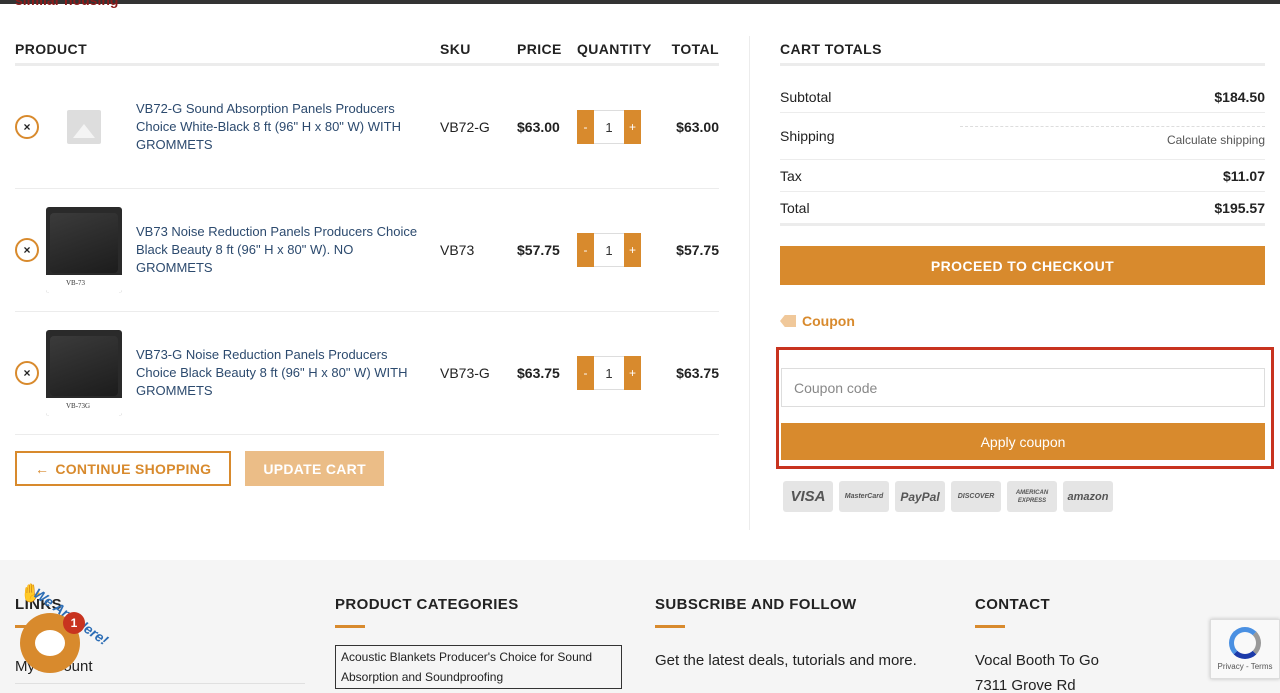  What do you see at coordinates (806, 97) in the screenshot?
I see `subtotal-label: Subtotal` at bounding box center [806, 97].